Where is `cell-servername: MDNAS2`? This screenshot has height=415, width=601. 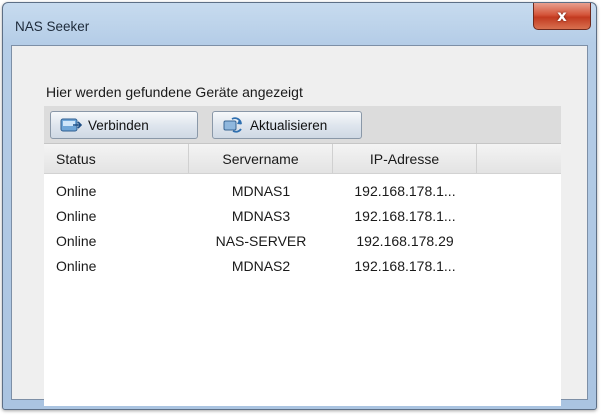
cell-servername: MDNAS2 is located at coordinates (261, 265).